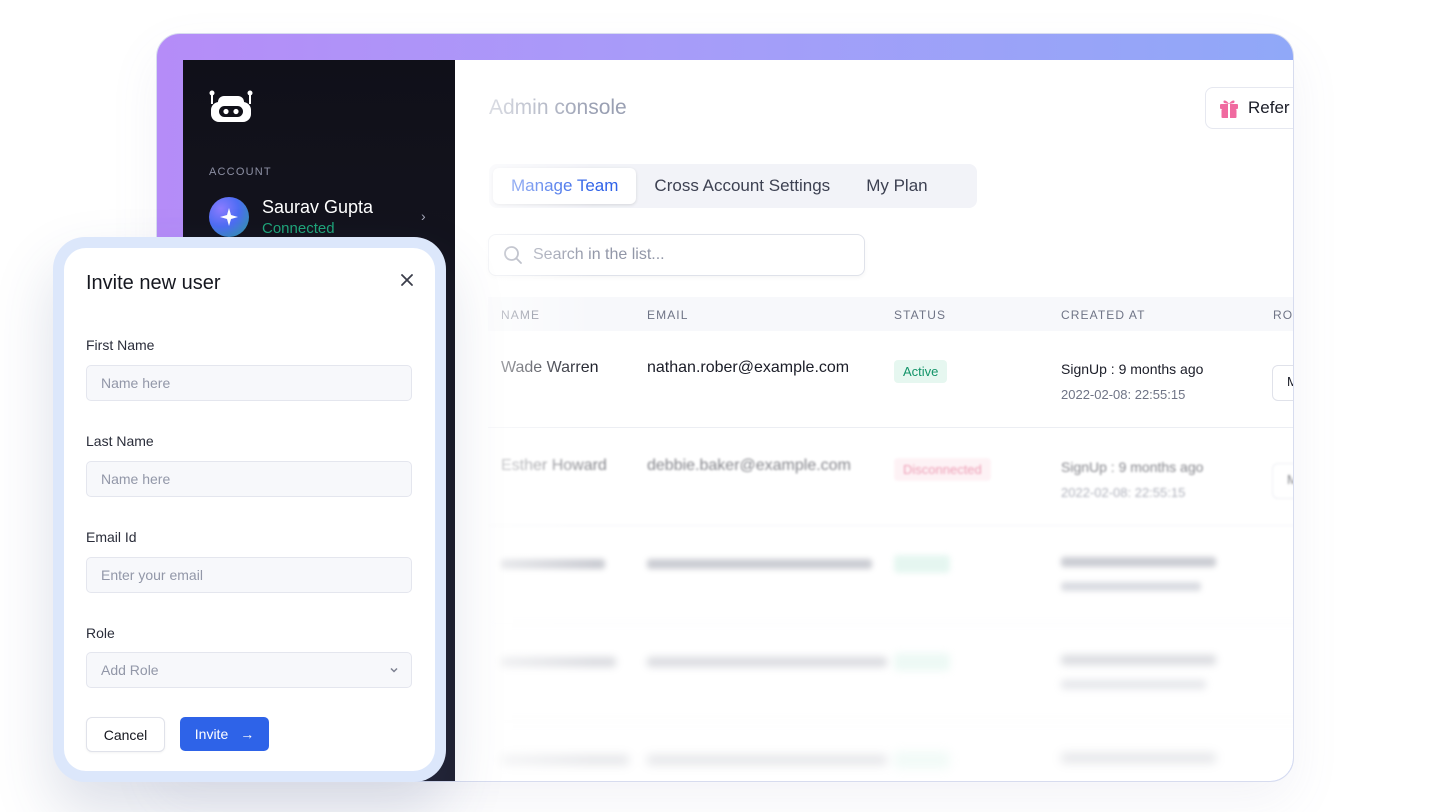 The image size is (1448, 812). I want to click on cancel-button: Cancel, so click(125, 734).